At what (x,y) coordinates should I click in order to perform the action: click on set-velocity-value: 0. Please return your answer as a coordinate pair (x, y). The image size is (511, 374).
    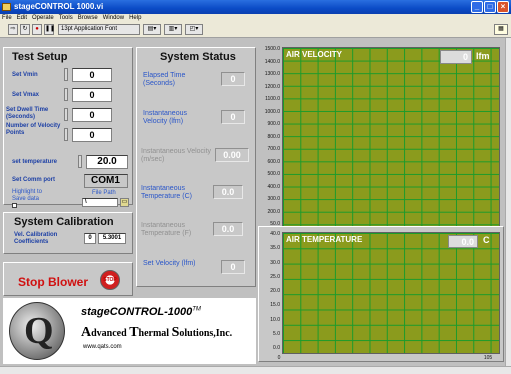
    Looking at the image, I should click on (233, 267).